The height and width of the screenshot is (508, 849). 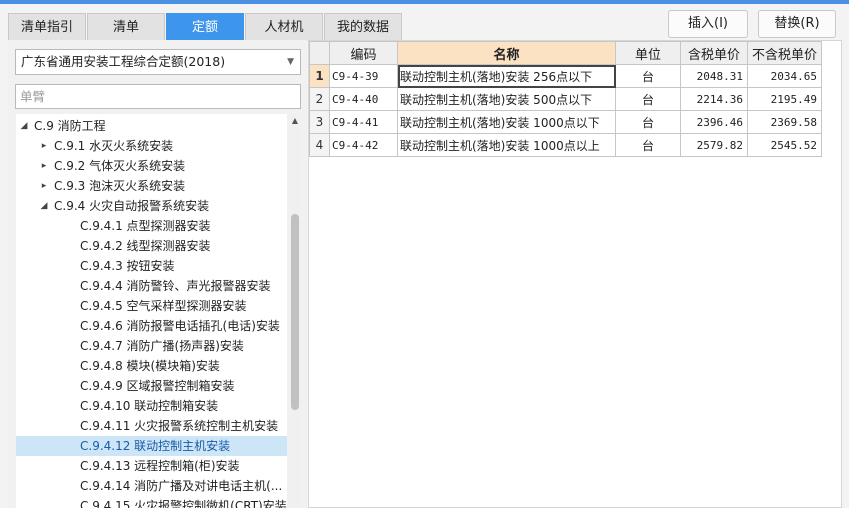 I want to click on tree-item-label: C.9.4.1 点型探测器安装, so click(x=145, y=226).